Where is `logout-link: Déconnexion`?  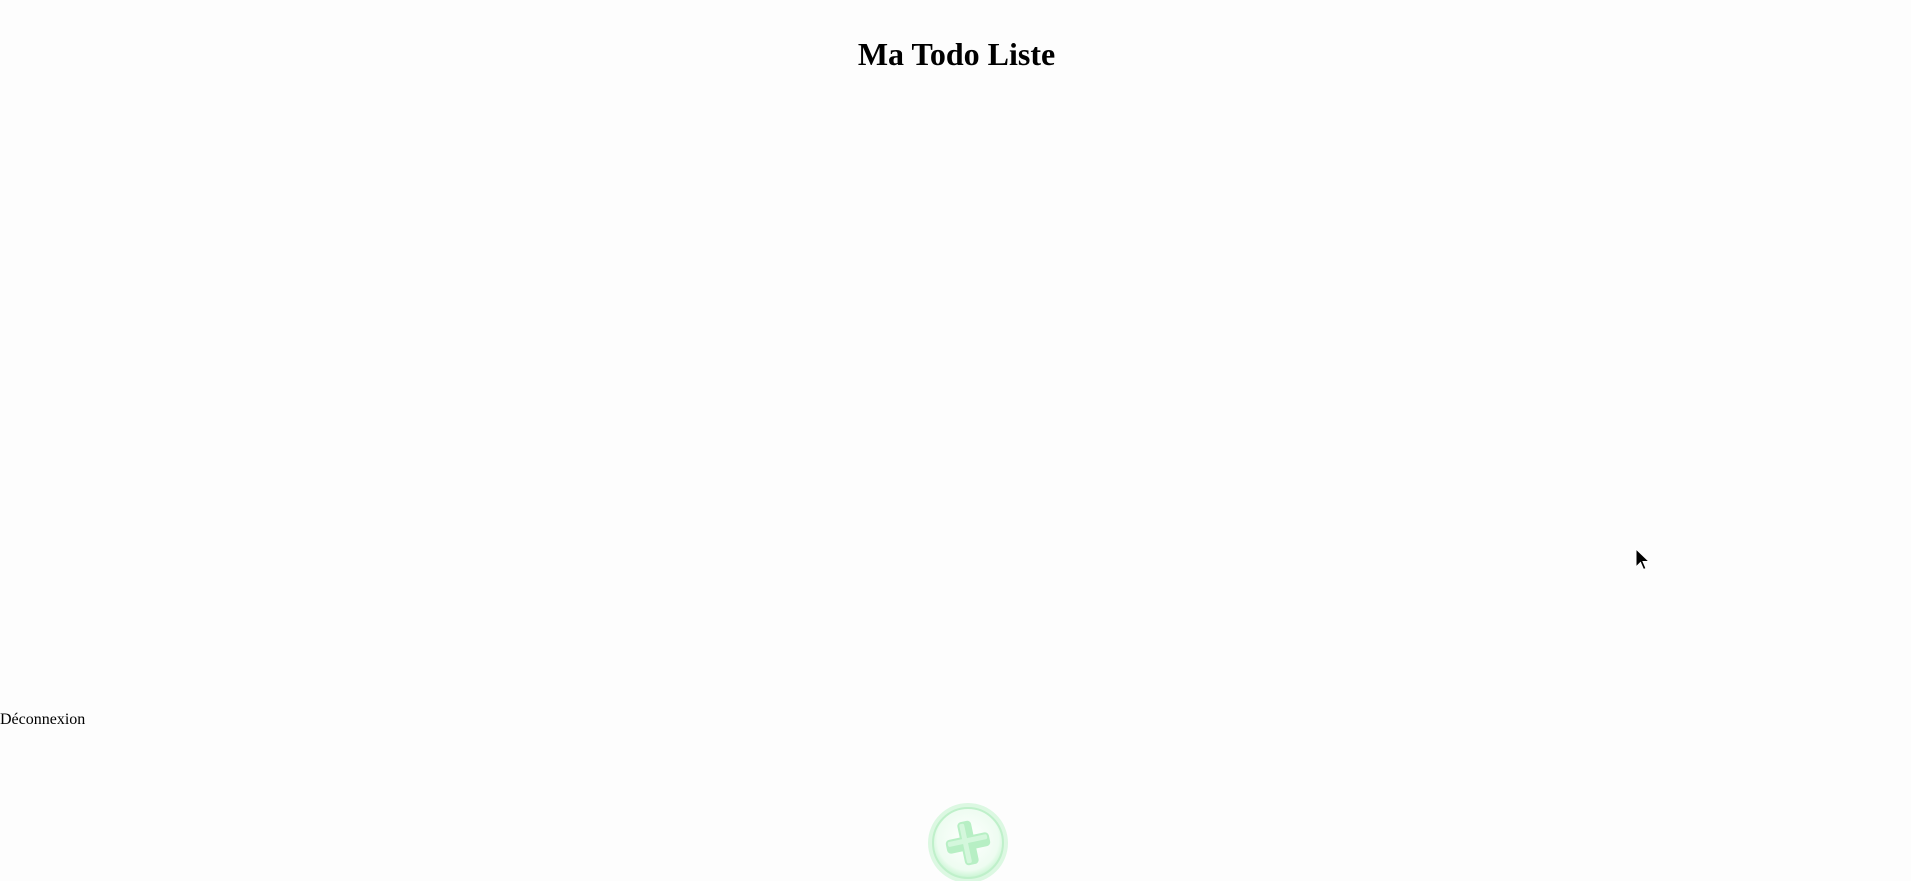
logout-link: Déconnexion is located at coordinates (42, 720).